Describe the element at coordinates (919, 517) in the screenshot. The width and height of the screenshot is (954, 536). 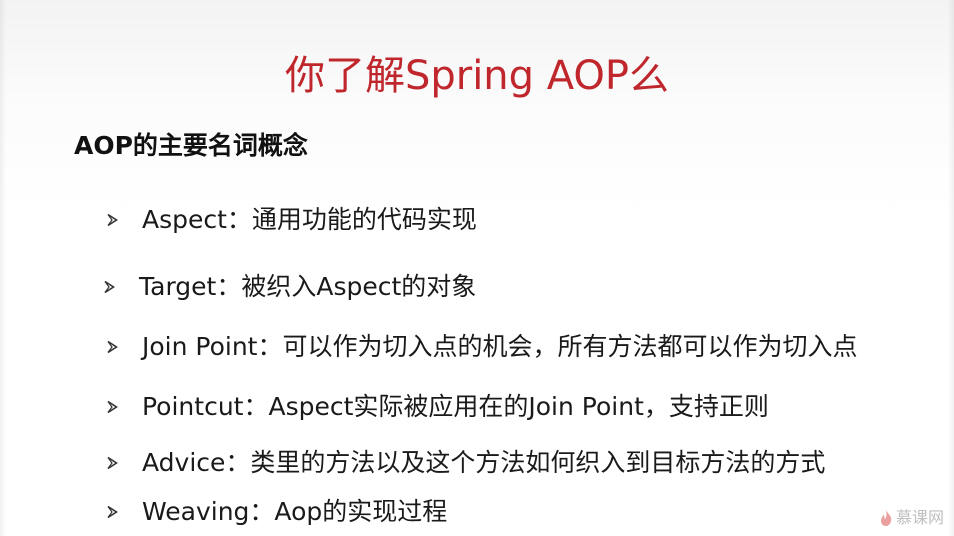
I see `watermark-text: 慕课网` at that location.